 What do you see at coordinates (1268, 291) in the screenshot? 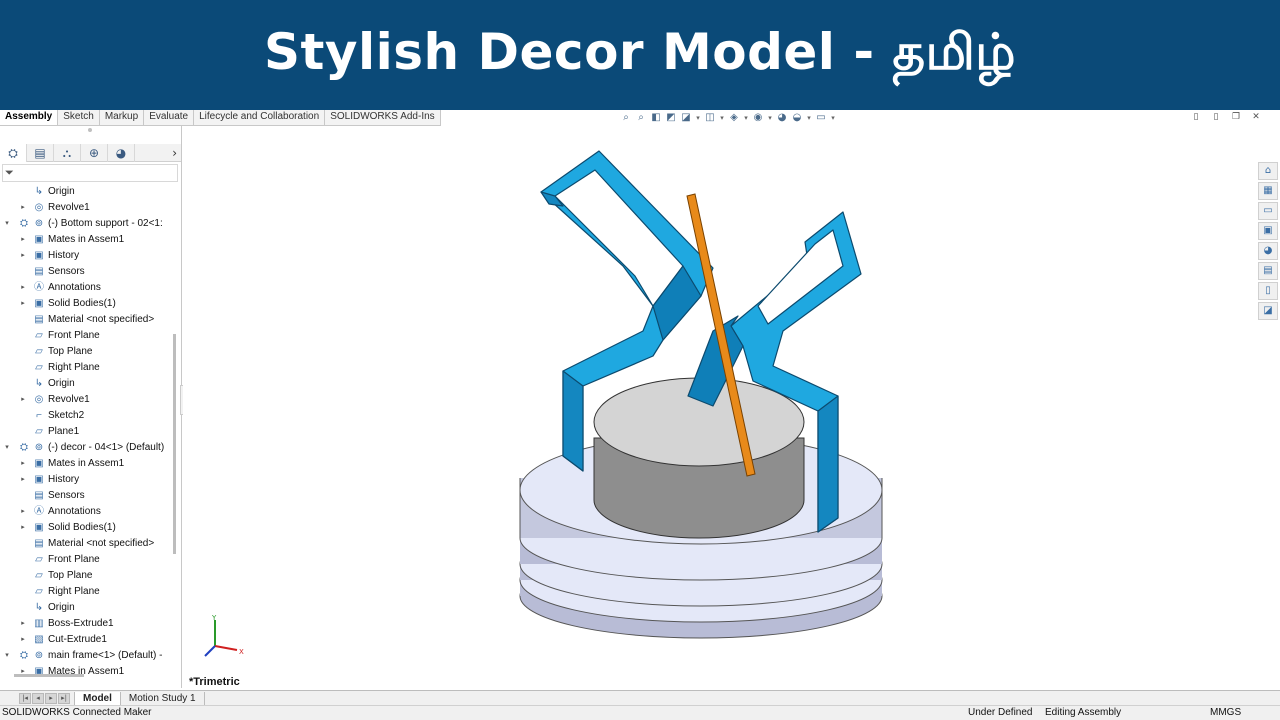
I see `solidworks-forum-icon: ▯` at bounding box center [1268, 291].